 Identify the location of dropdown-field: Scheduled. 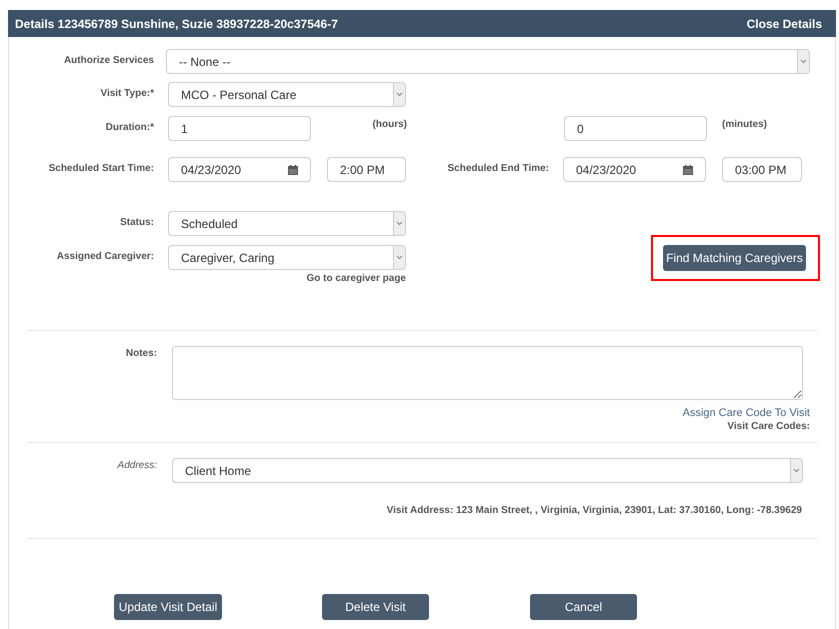
(287, 223).